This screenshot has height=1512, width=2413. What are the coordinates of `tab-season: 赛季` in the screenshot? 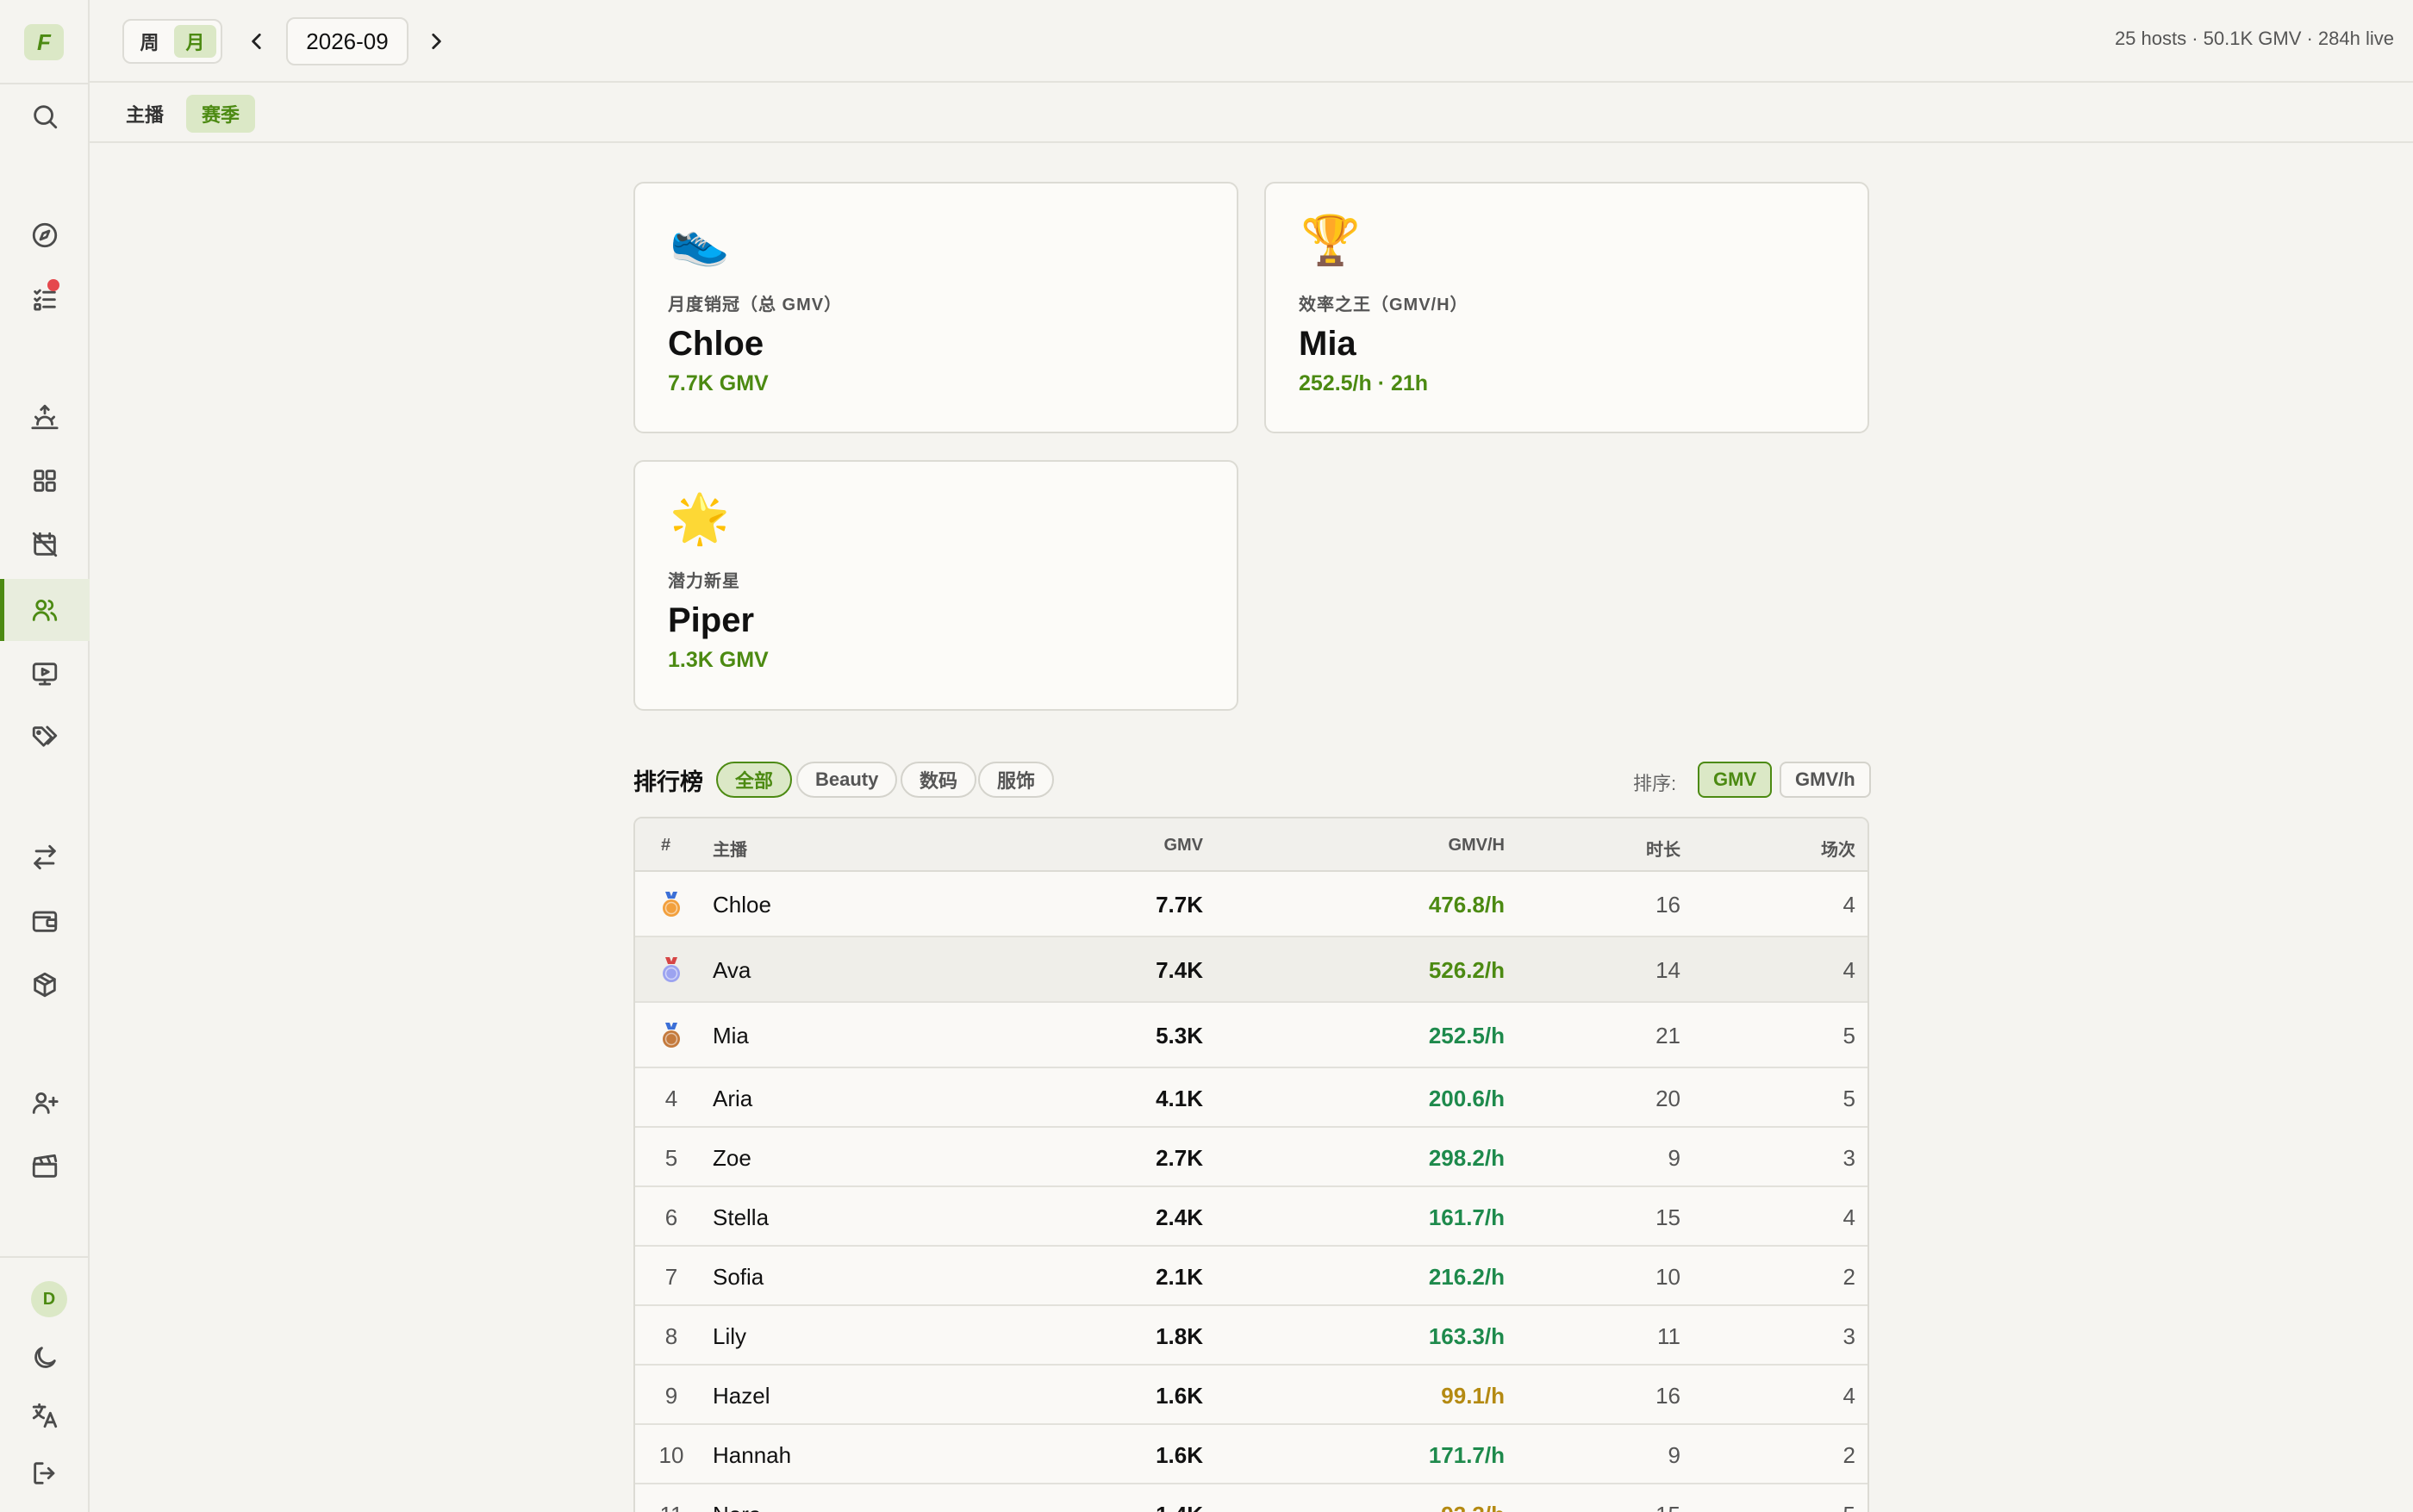 It's located at (221, 114).